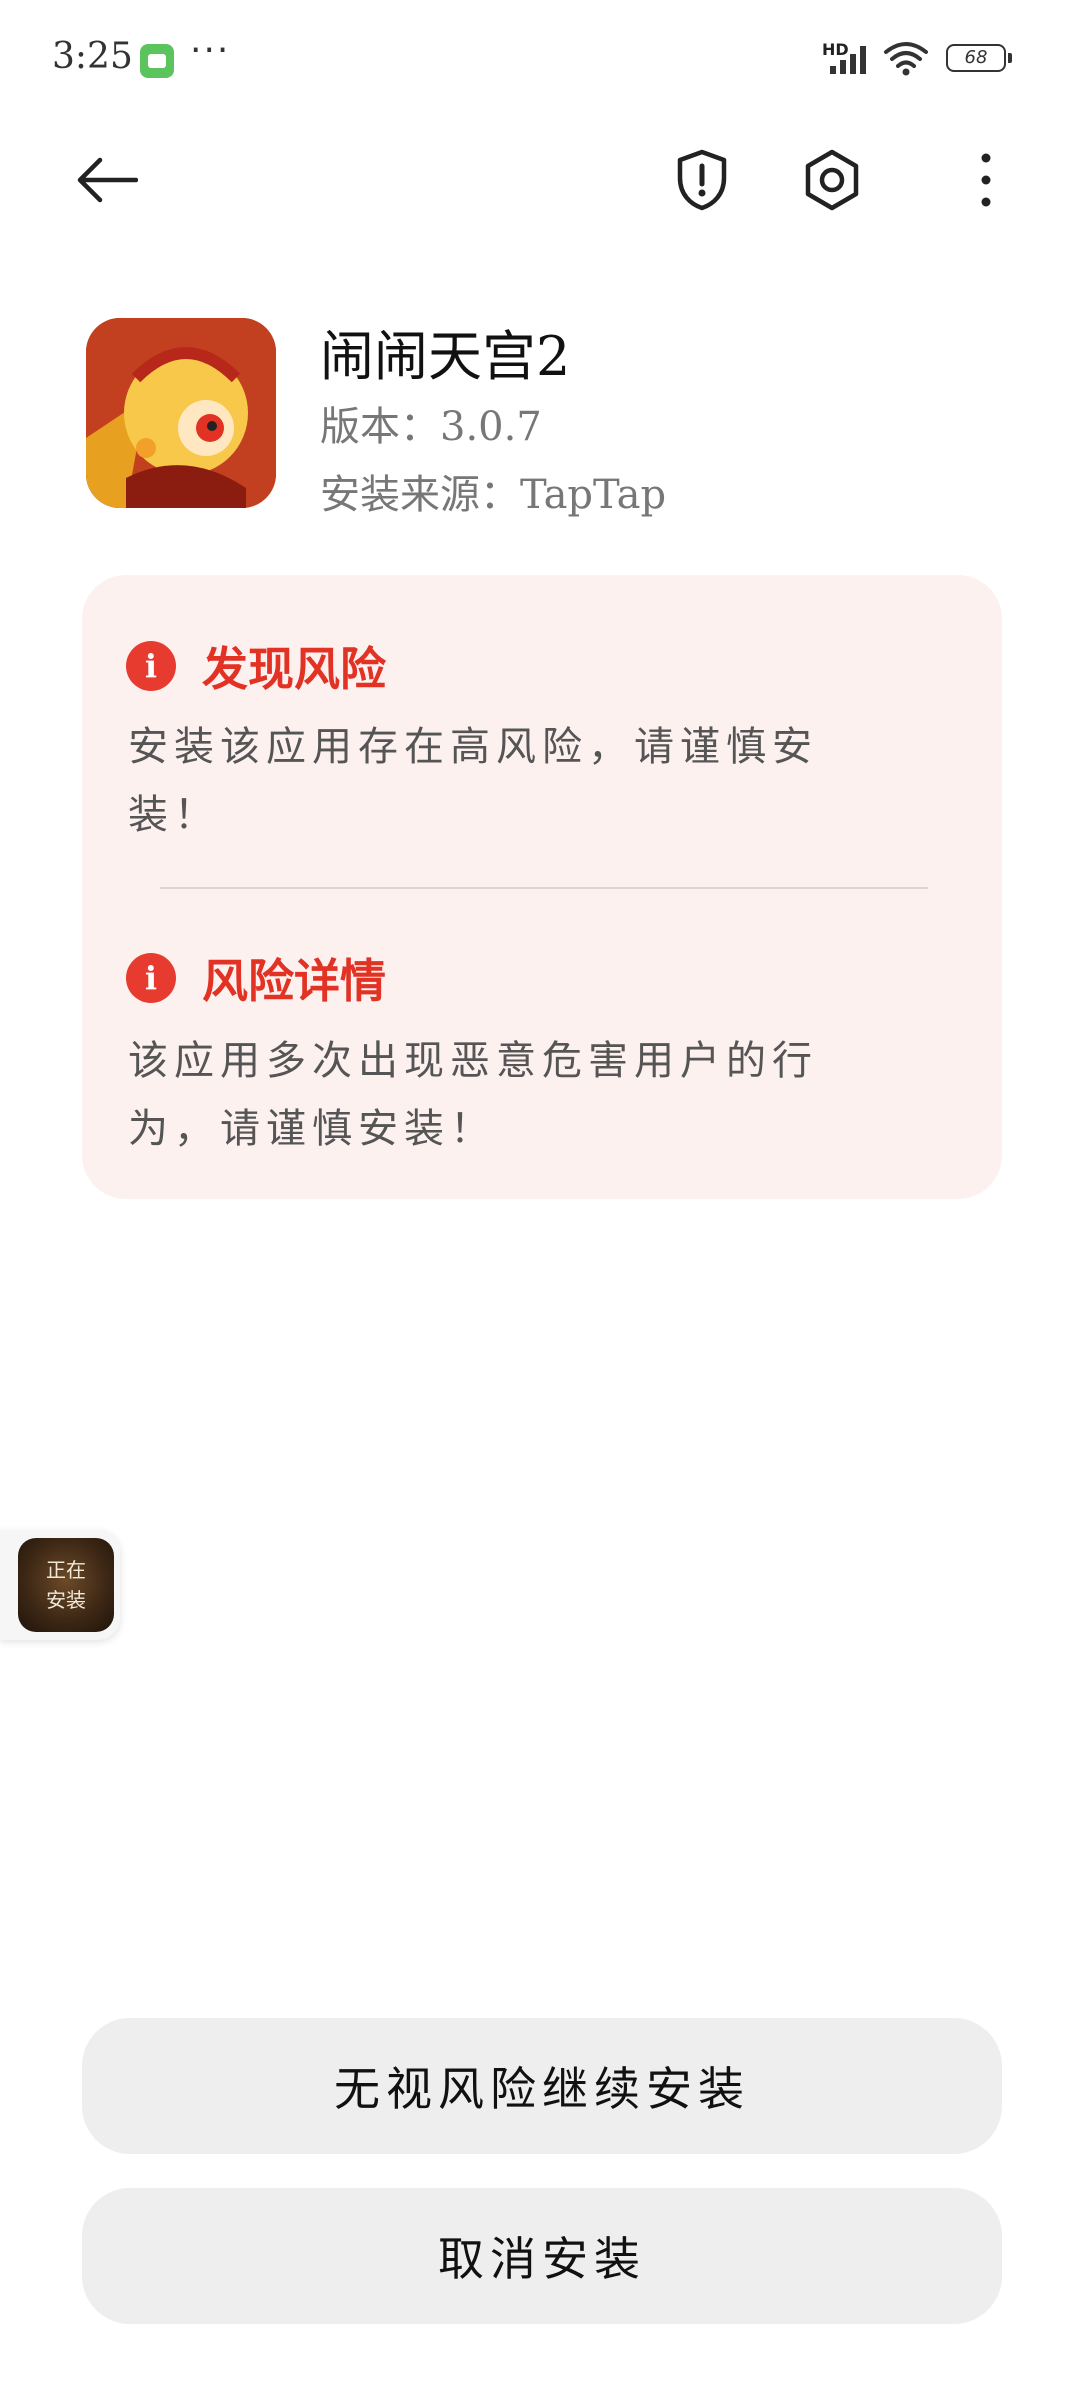 The width and height of the screenshot is (1080, 2400). Describe the element at coordinates (210, 50) in the screenshot. I see `status-more-dots: ···` at that location.